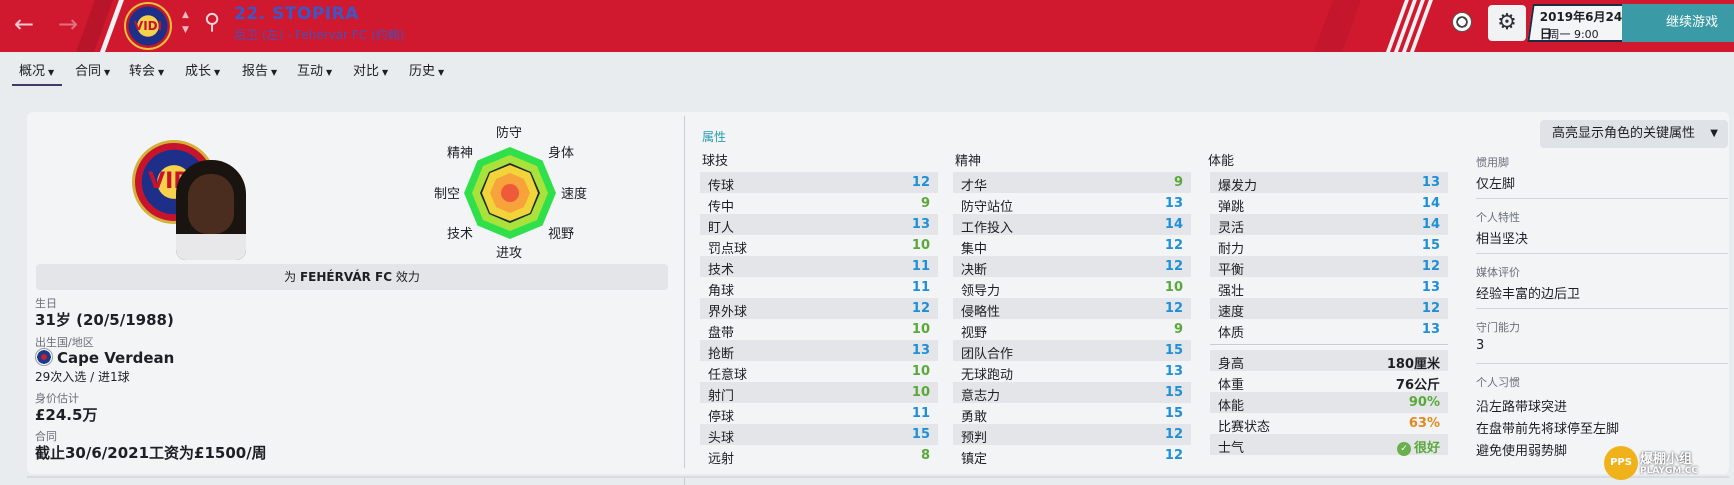  What do you see at coordinates (259, 69) in the screenshot?
I see `tab-reports: 报告 ▼` at bounding box center [259, 69].